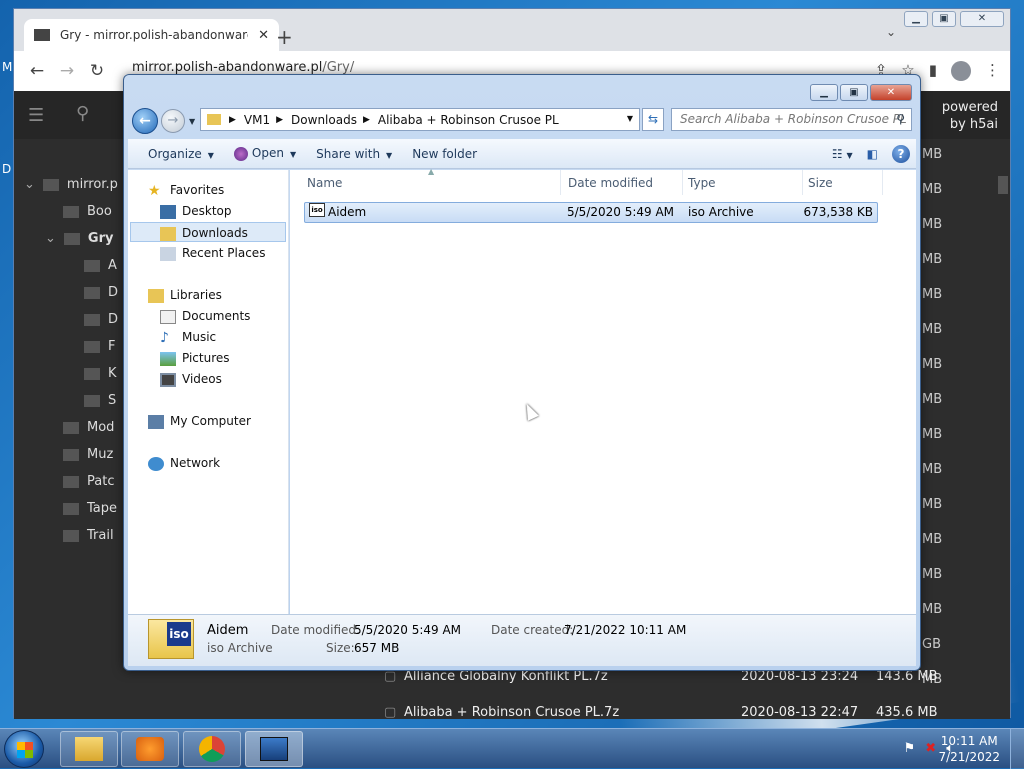 The width and height of the screenshot is (1024, 769). Describe the element at coordinates (100, 238) in the screenshot. I see `tree-item-label: Gry` at that location.